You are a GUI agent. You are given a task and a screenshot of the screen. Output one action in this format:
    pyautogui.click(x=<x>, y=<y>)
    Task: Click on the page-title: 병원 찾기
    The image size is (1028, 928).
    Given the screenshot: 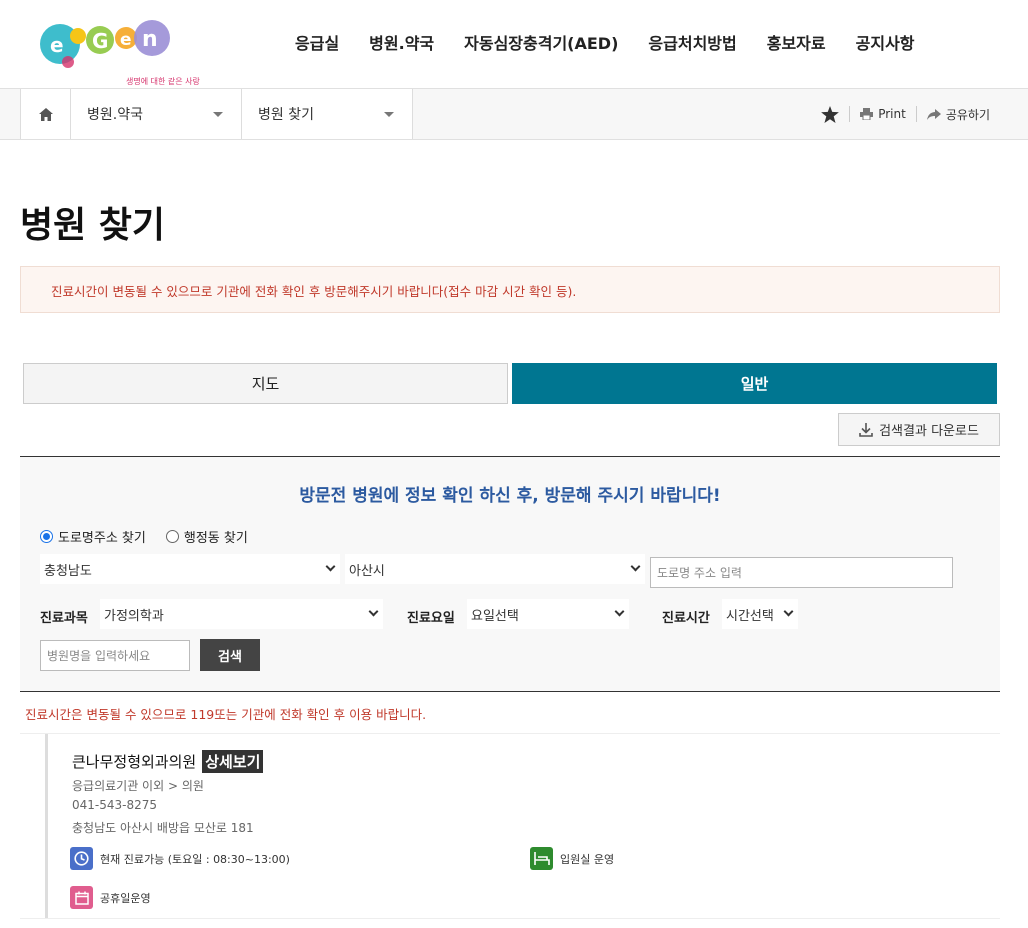 What is the action you would take?
    pyautogui.click(x=93, y=225)
    